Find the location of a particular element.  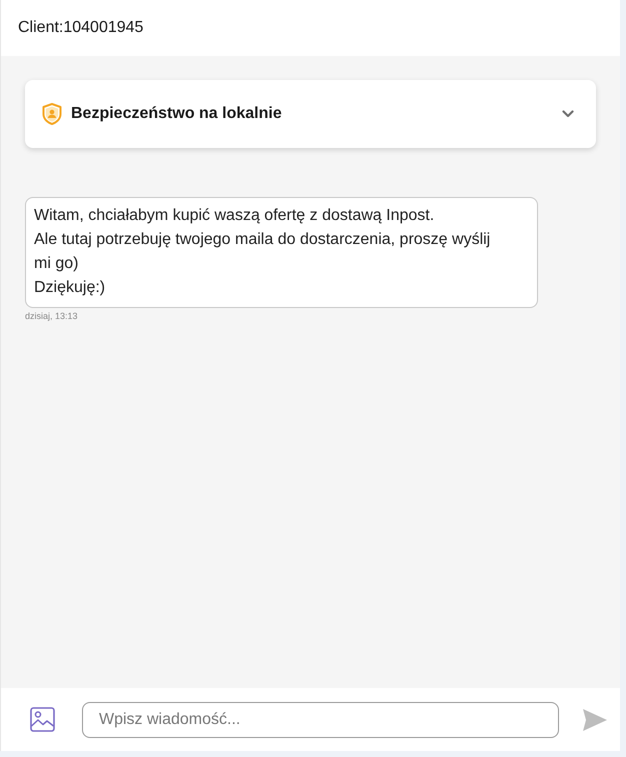

security-panel: Bezpieczeństwo na lokalnie is located at coordinates (310, 114).